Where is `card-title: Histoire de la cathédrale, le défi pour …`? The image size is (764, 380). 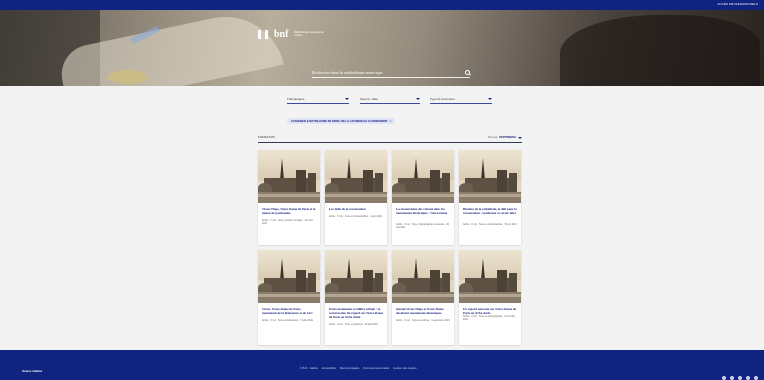 card-title: Histoire de la cathédrale, le défi pour … is located at coordinates (490, 211).